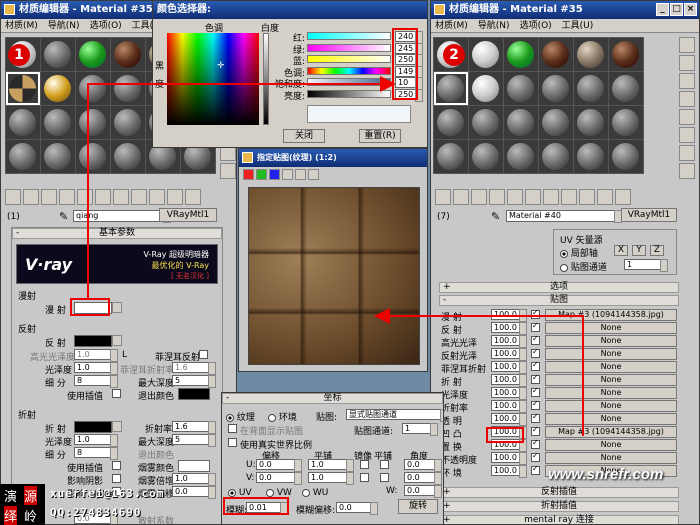  Describe the element at coordinates (497, 197) in the screenshot. I see `reset-map-icon` at that location.